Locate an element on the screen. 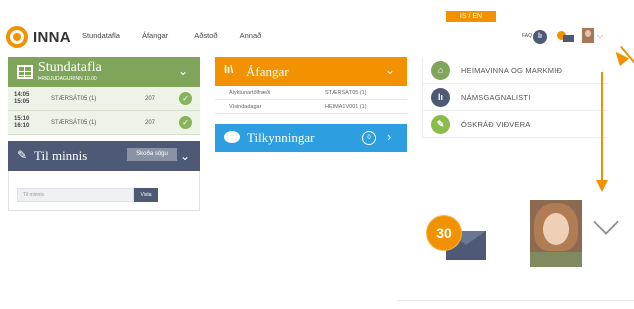 This screenshot has height=309, width=634. course-code: STÆRSÁT05 (1) is located at coordinates (346, 93).